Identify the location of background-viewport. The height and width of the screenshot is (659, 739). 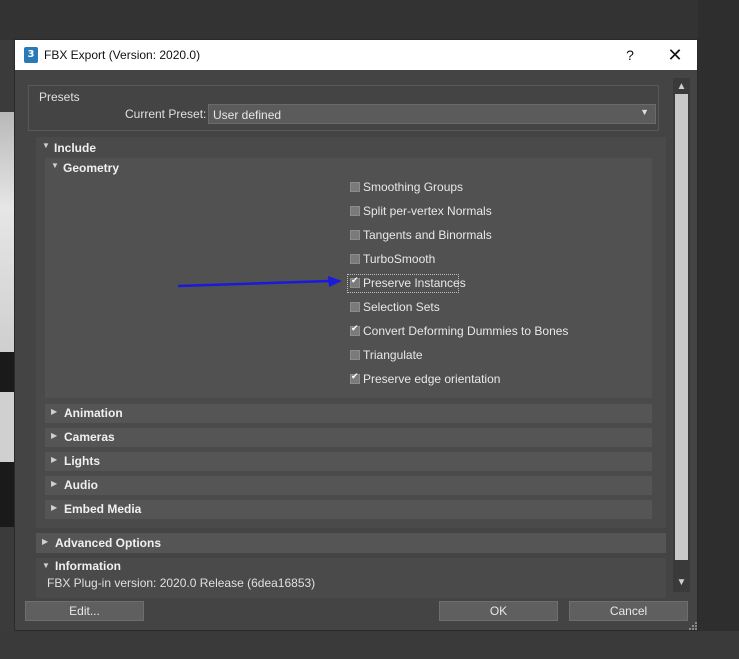
(7, 319).